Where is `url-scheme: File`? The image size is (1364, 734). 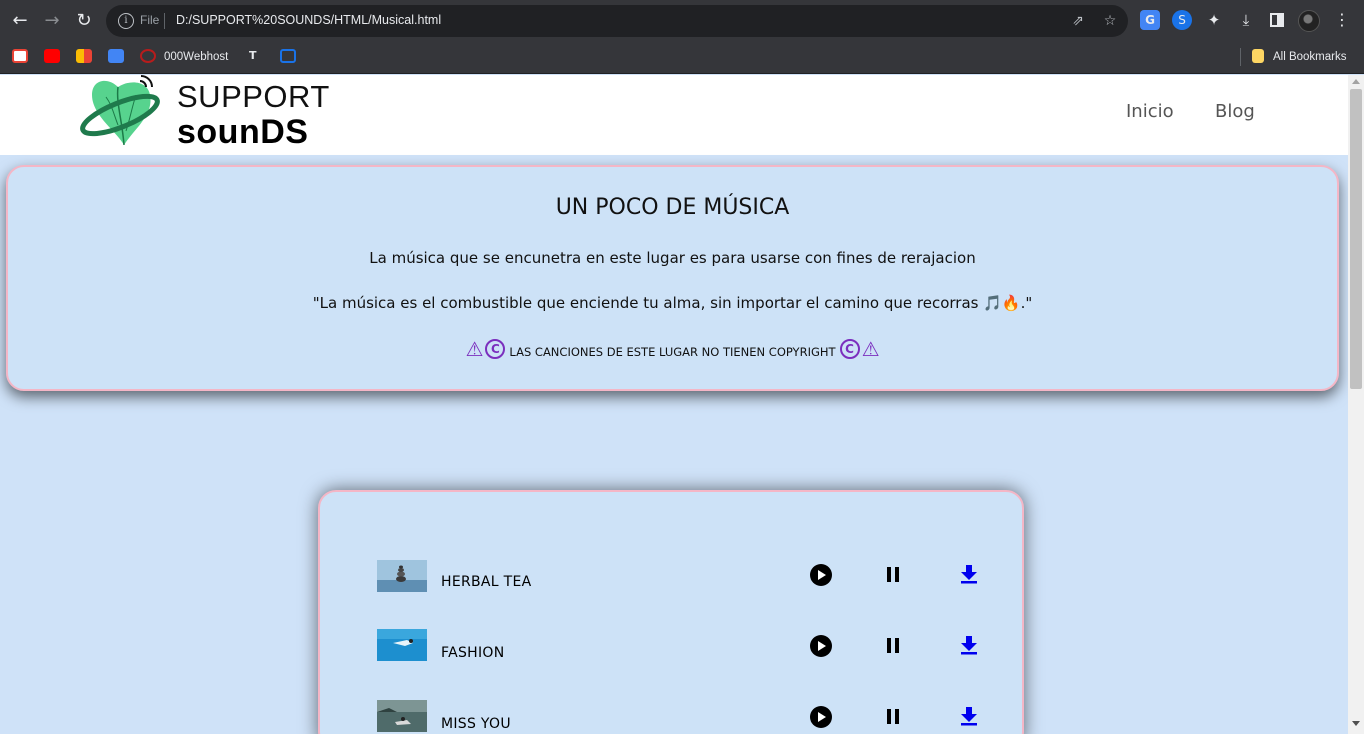
url-scheme: File is located at coordinates (150, 20).